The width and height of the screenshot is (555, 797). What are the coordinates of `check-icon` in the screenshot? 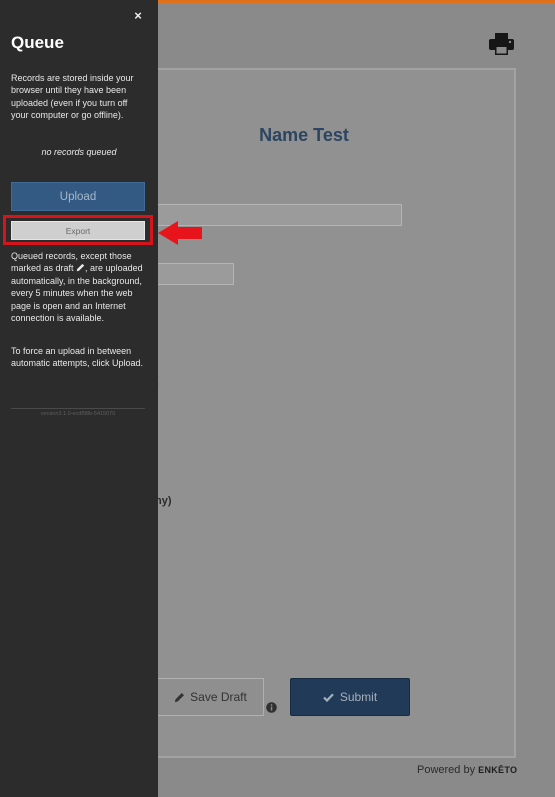 It's located at (328, 697).